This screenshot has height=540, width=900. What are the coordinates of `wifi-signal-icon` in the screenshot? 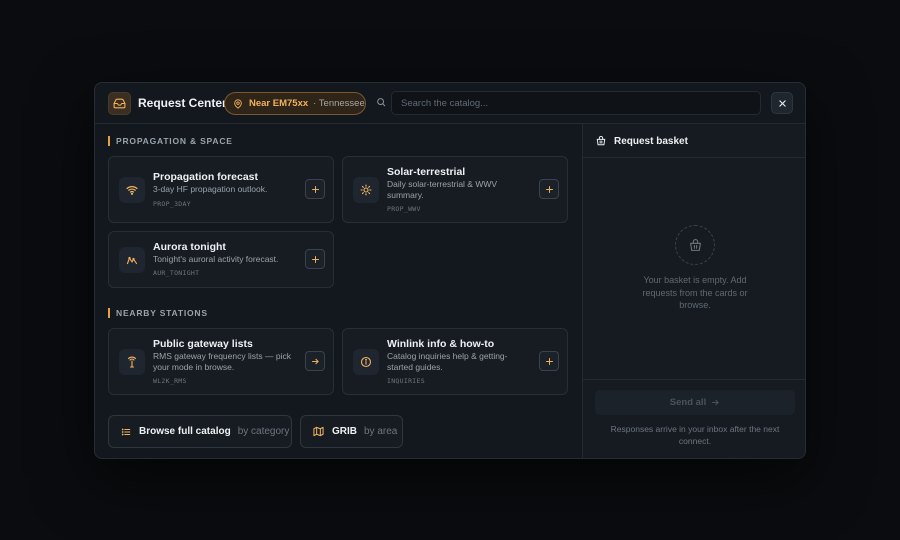 It's located at (132, 190).